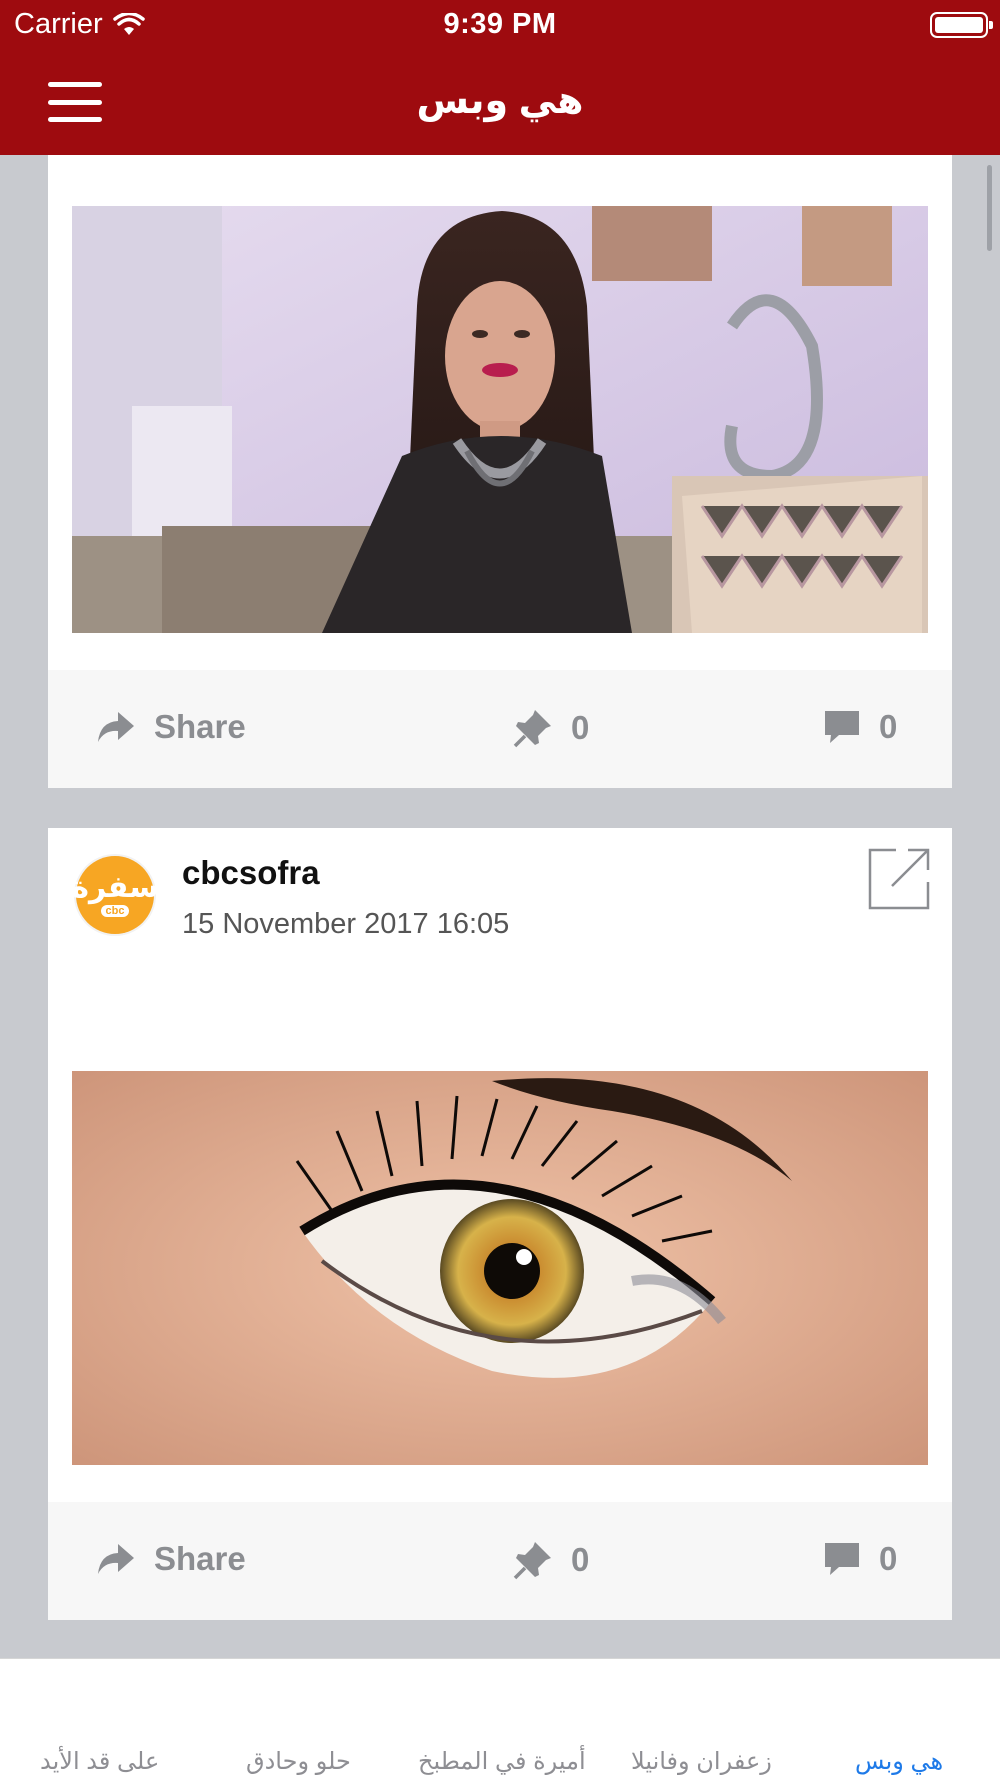 This screenshot has width=1000, height=1778. I want to click on external-link-icon, so click(899, 879).